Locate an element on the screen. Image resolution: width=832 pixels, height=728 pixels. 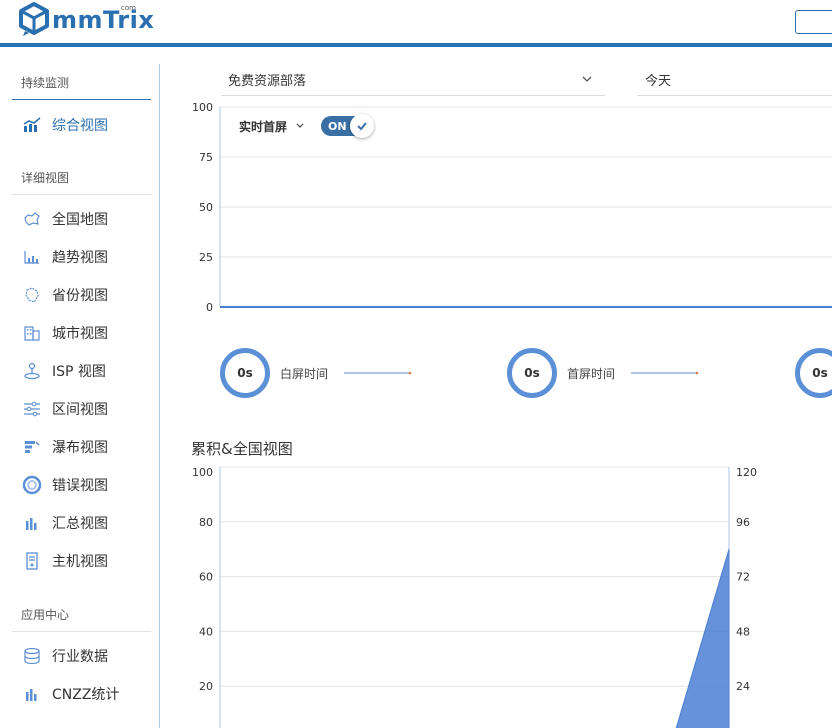
sidebar-item-label: 错误视图 is located at coordinates (80, 486).